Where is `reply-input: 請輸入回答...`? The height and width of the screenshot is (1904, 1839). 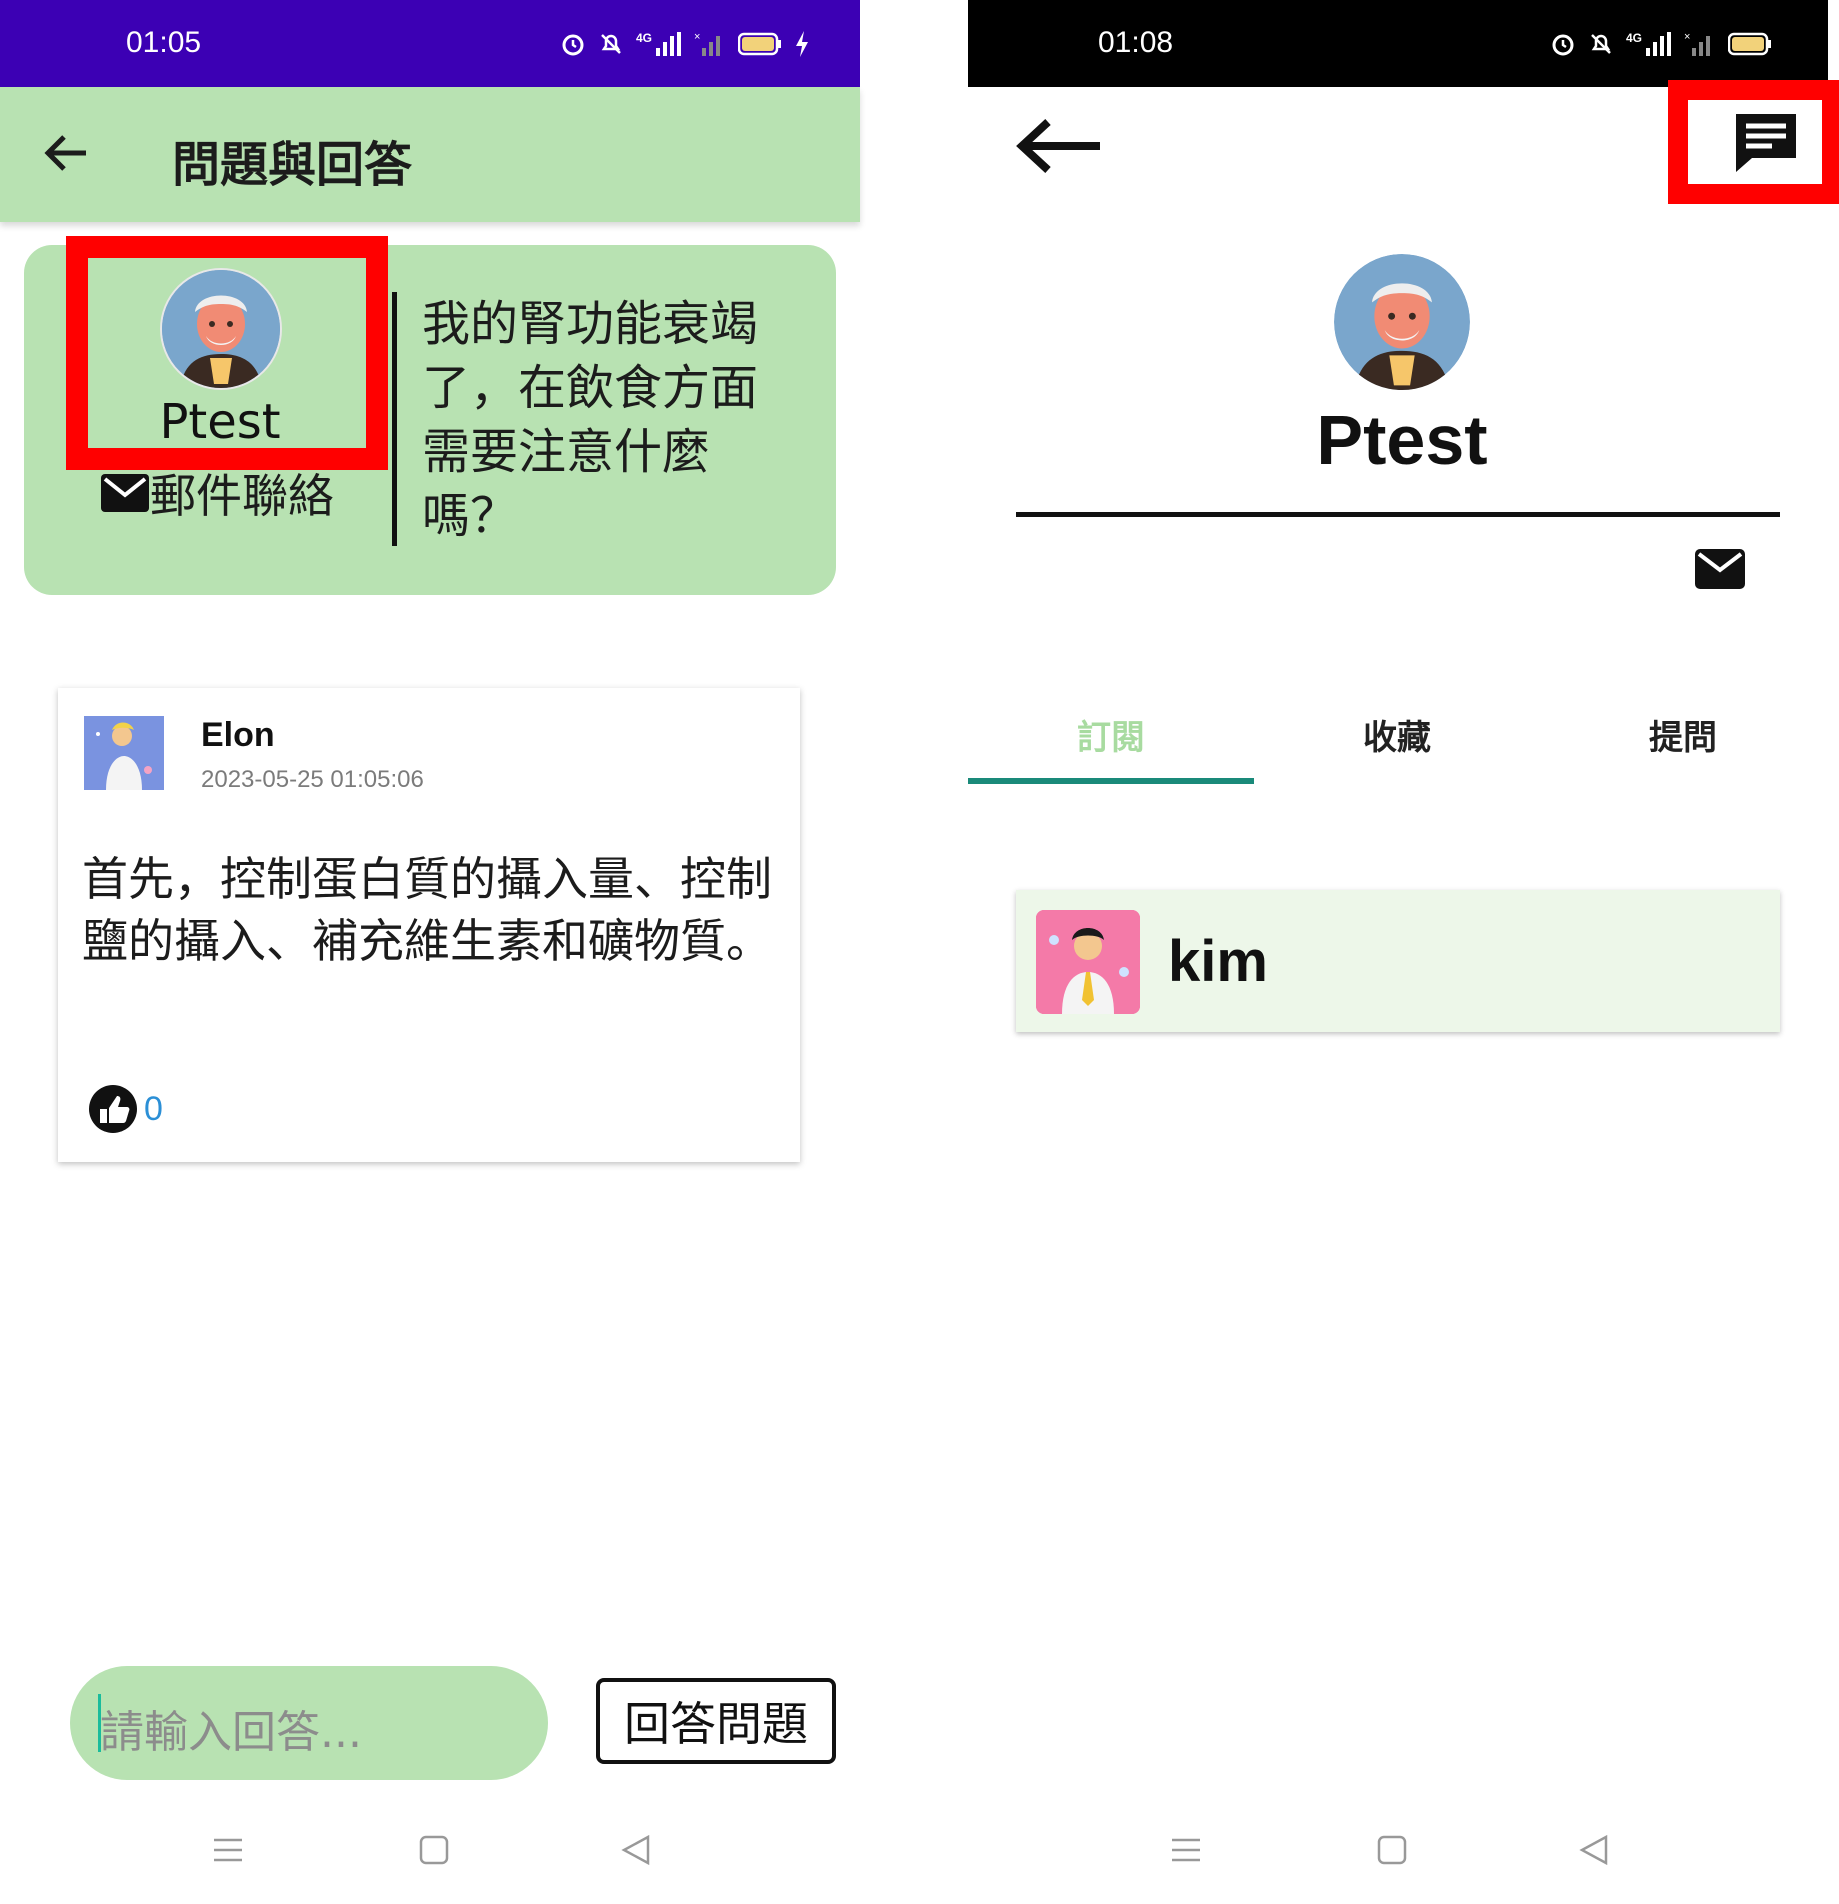 reply-input: 請輸入回答... is located at coordinates (309, 1723).